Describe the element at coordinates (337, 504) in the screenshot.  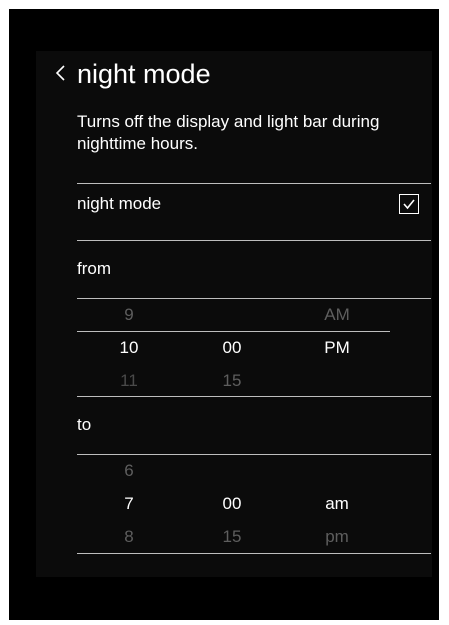
I see `to-period-current: am` at that location.